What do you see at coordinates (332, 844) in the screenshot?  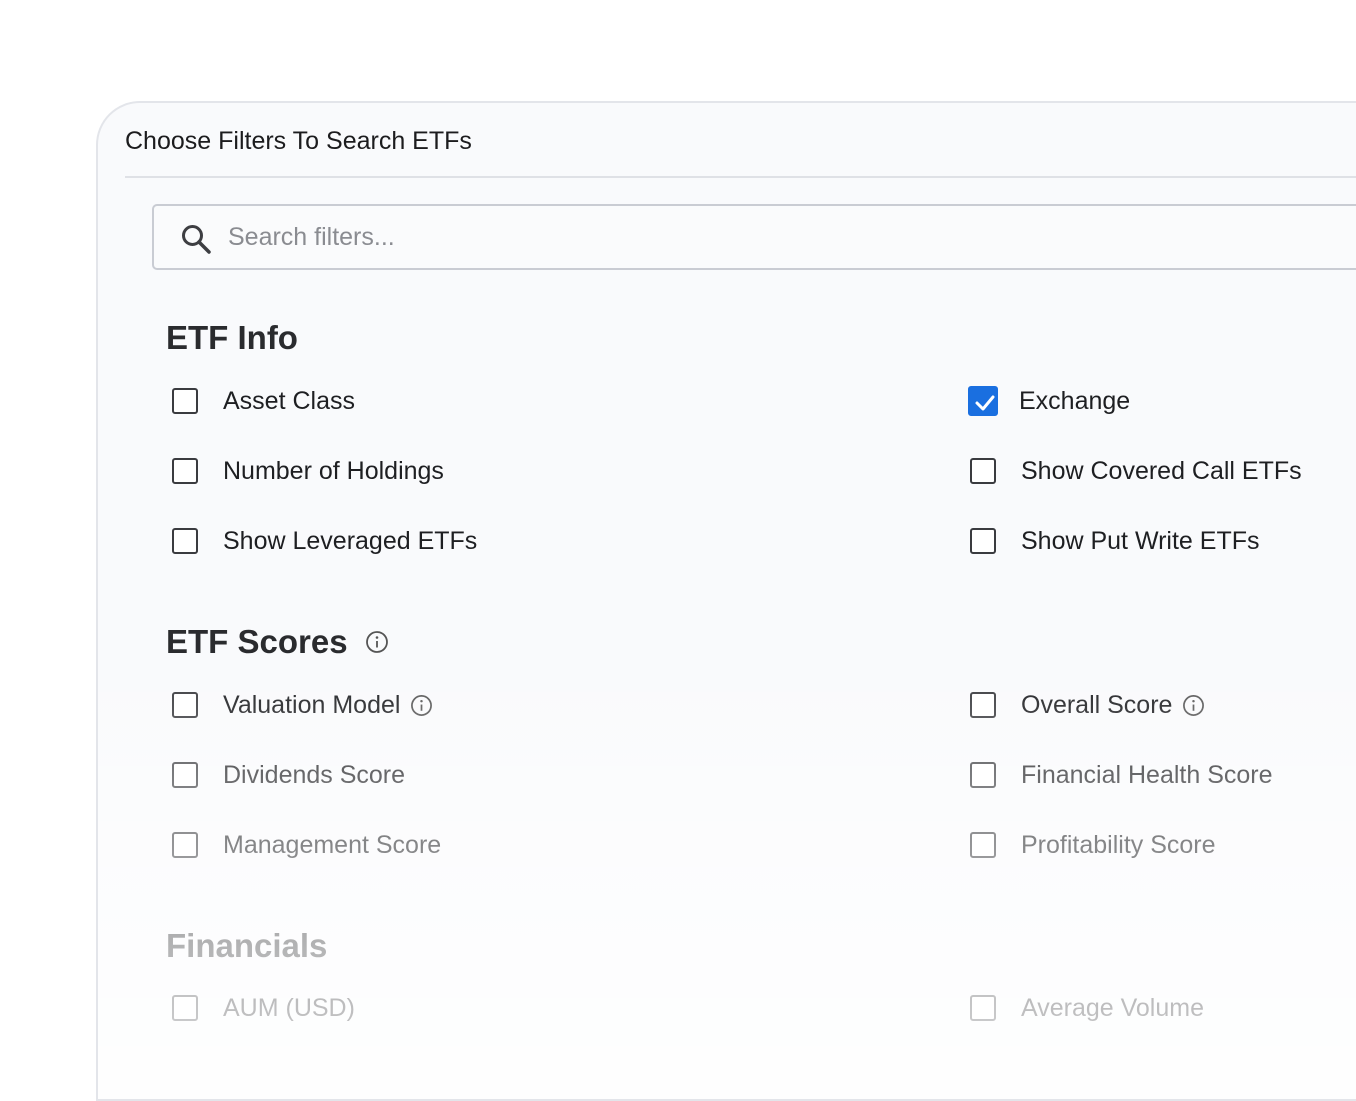 I see `filter-label: Management Score` at bounding box center [332, 844].